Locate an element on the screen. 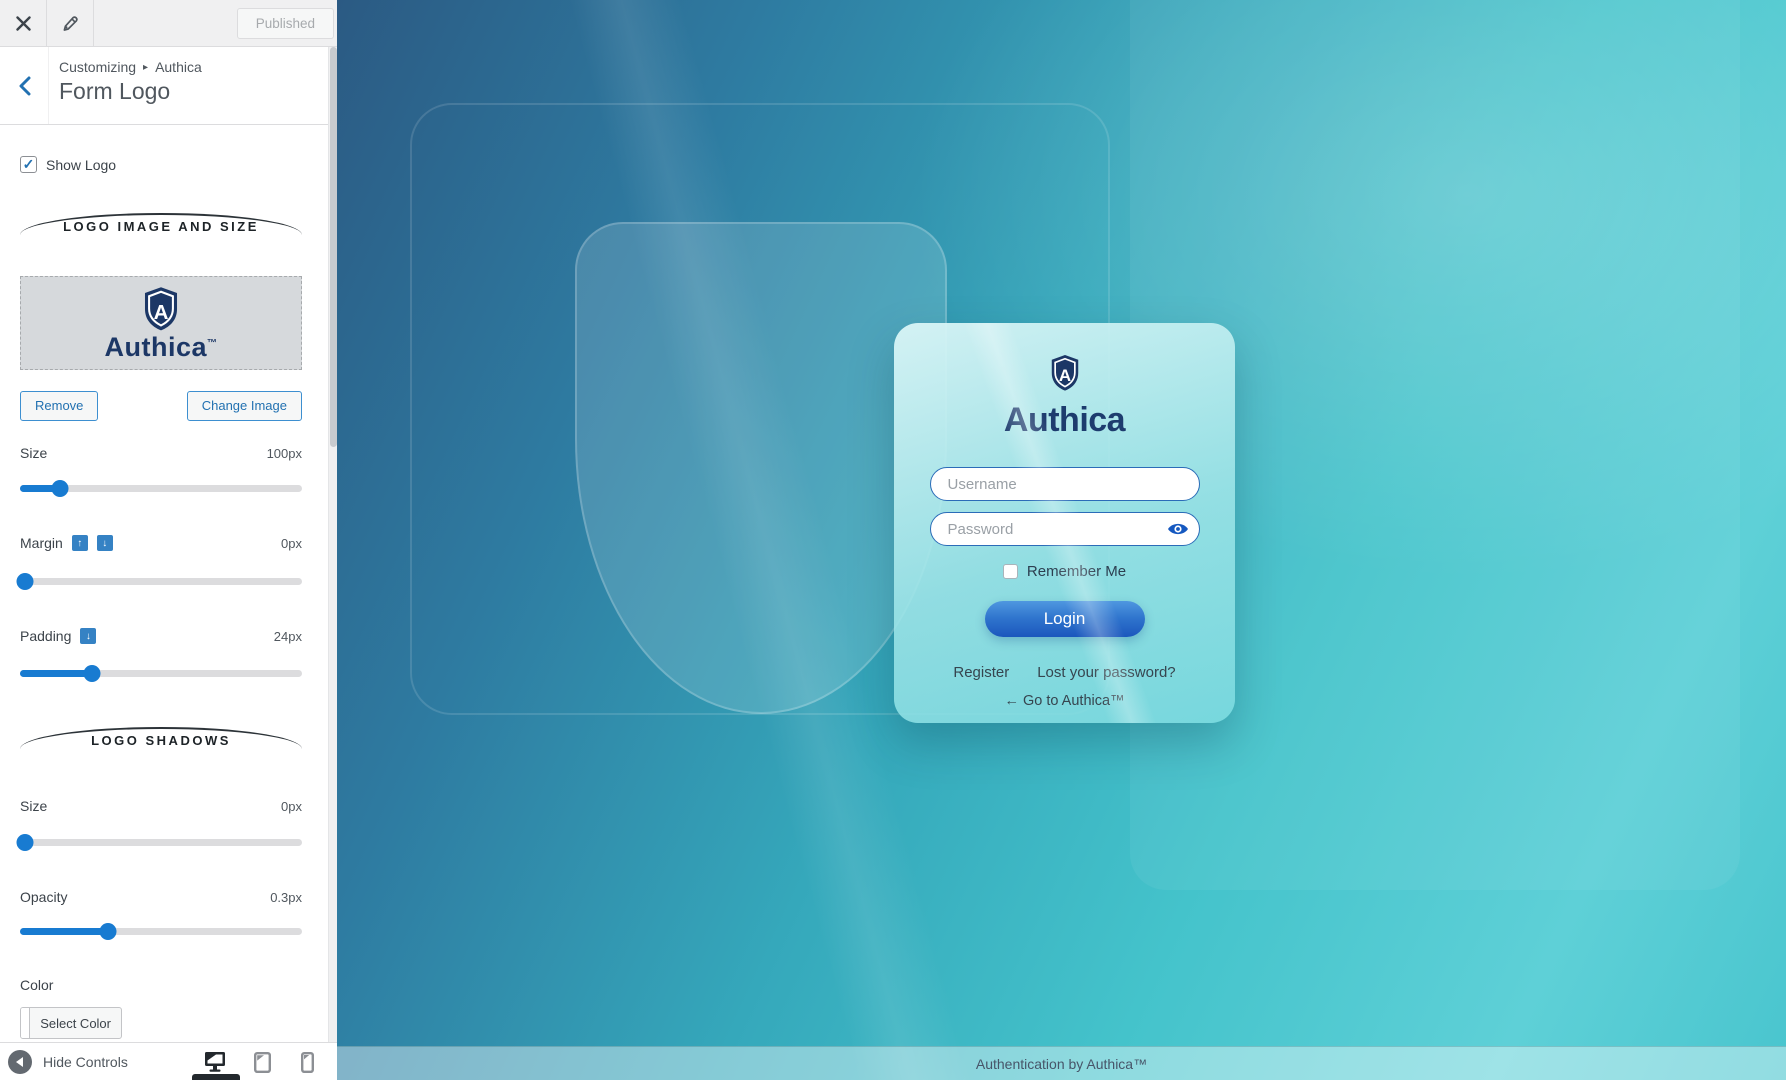  show-logo-checkbox: ✓ is located at coordinates (28, 164).